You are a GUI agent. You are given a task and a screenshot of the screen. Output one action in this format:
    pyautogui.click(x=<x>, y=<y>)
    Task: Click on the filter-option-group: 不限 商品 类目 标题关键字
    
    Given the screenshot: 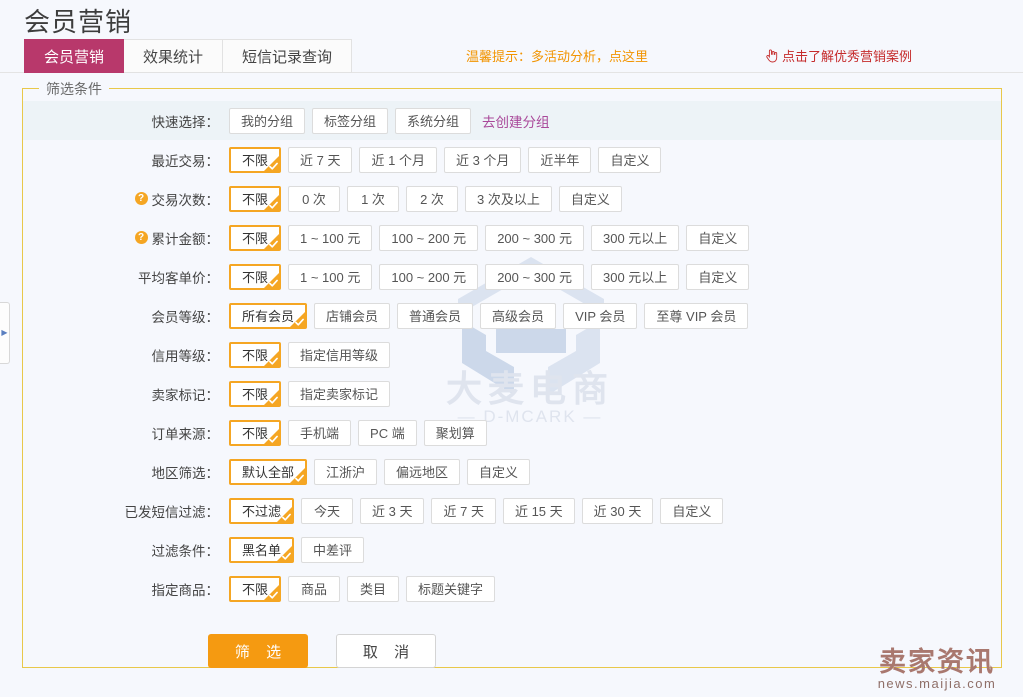 What is the action you would take?
    pyautogui.click(x=362, y=588)
    